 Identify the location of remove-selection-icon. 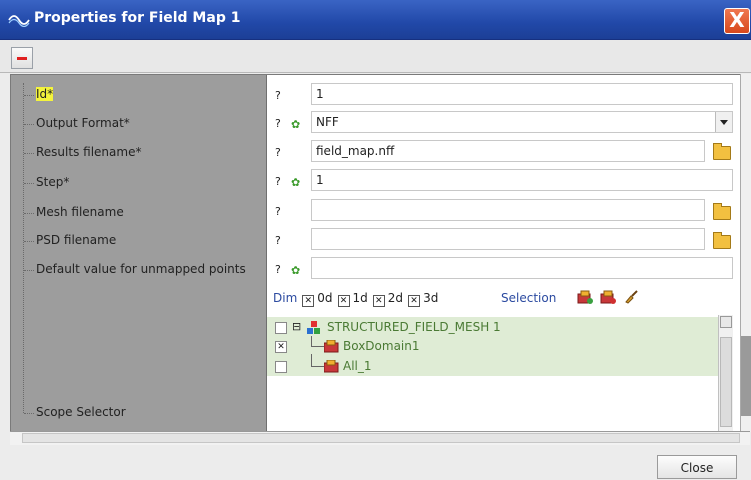
(608, 297).